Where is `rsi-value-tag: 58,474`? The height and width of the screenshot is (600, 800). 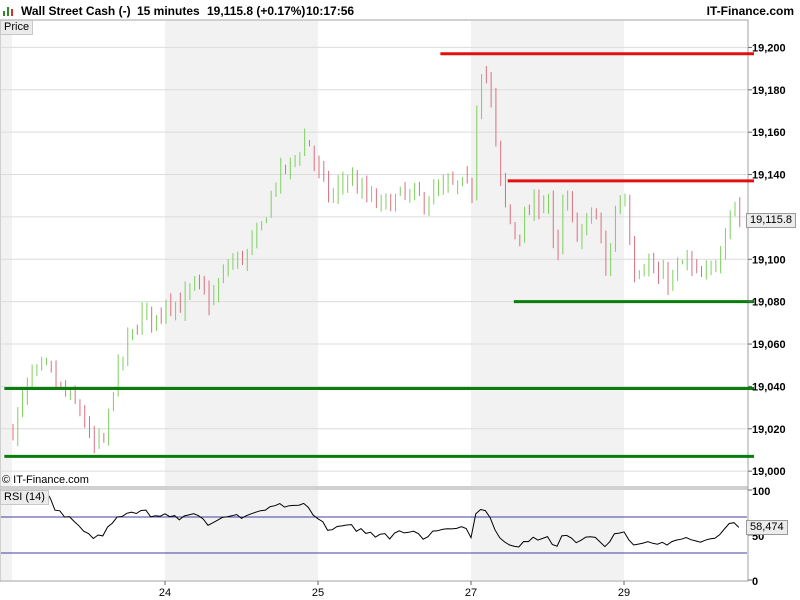 rsi-value-tag: 58,474 is located at coordinates (767, 527).